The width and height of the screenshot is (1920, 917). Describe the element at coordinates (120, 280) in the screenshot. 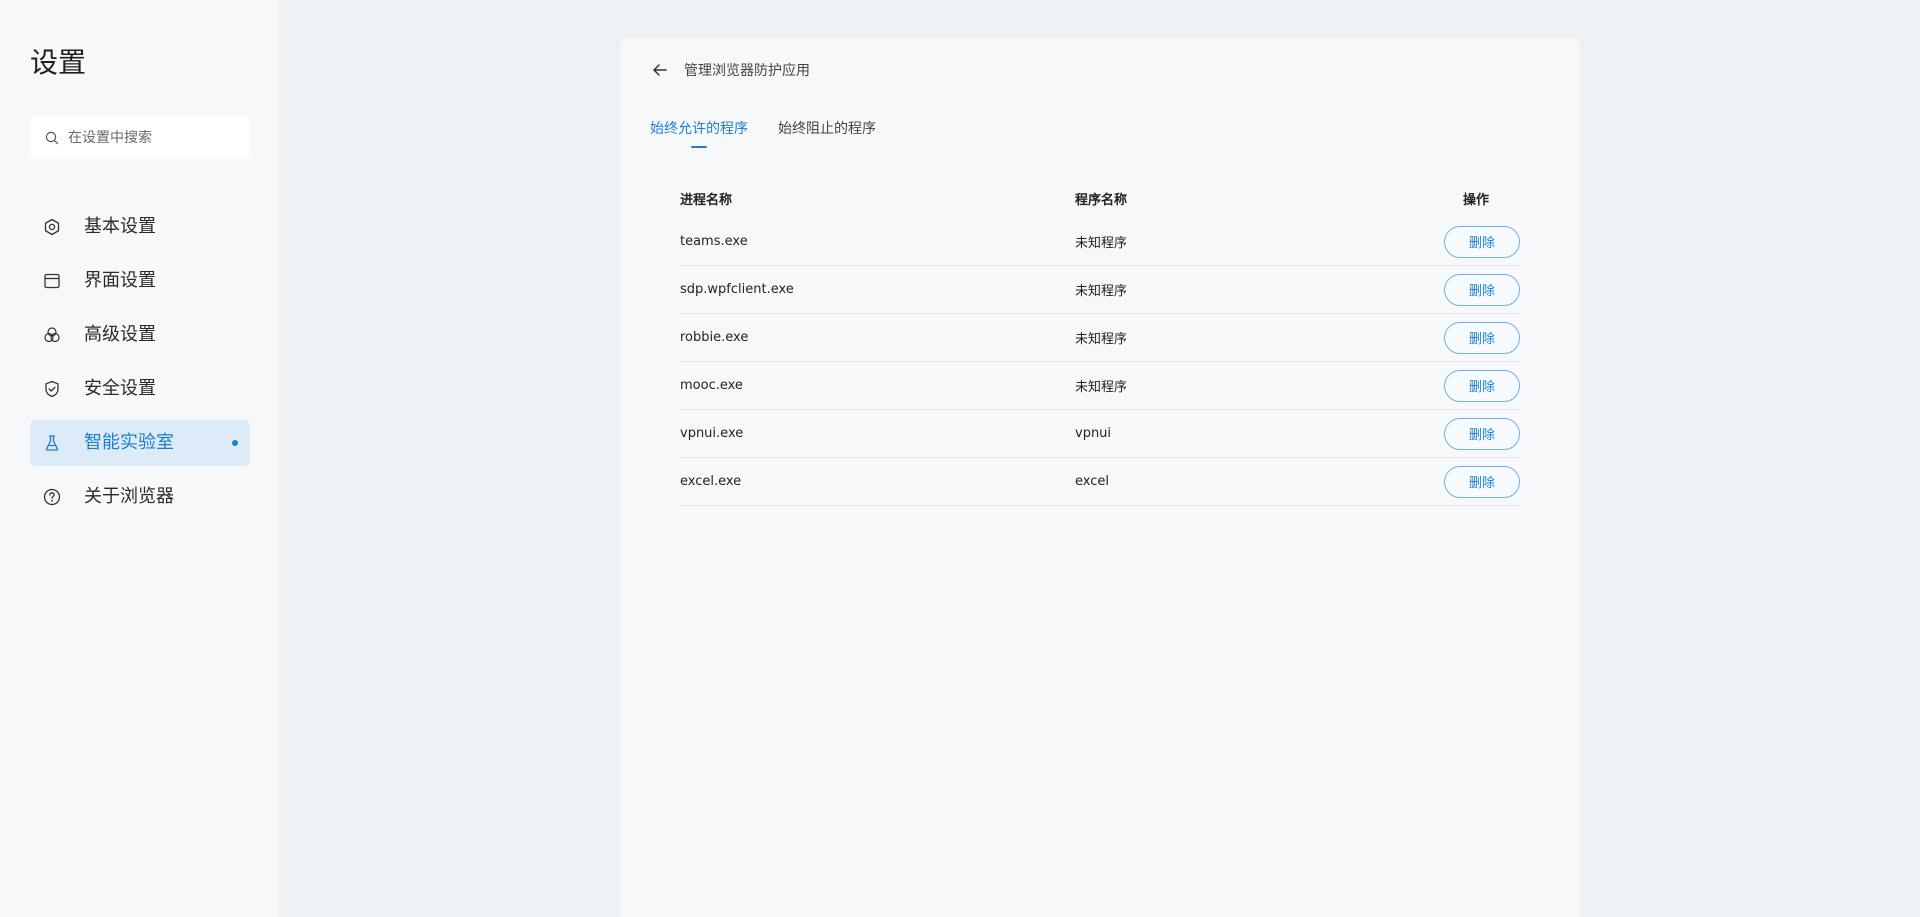

I see `sidebar-item-label: 界面设置` at that location.